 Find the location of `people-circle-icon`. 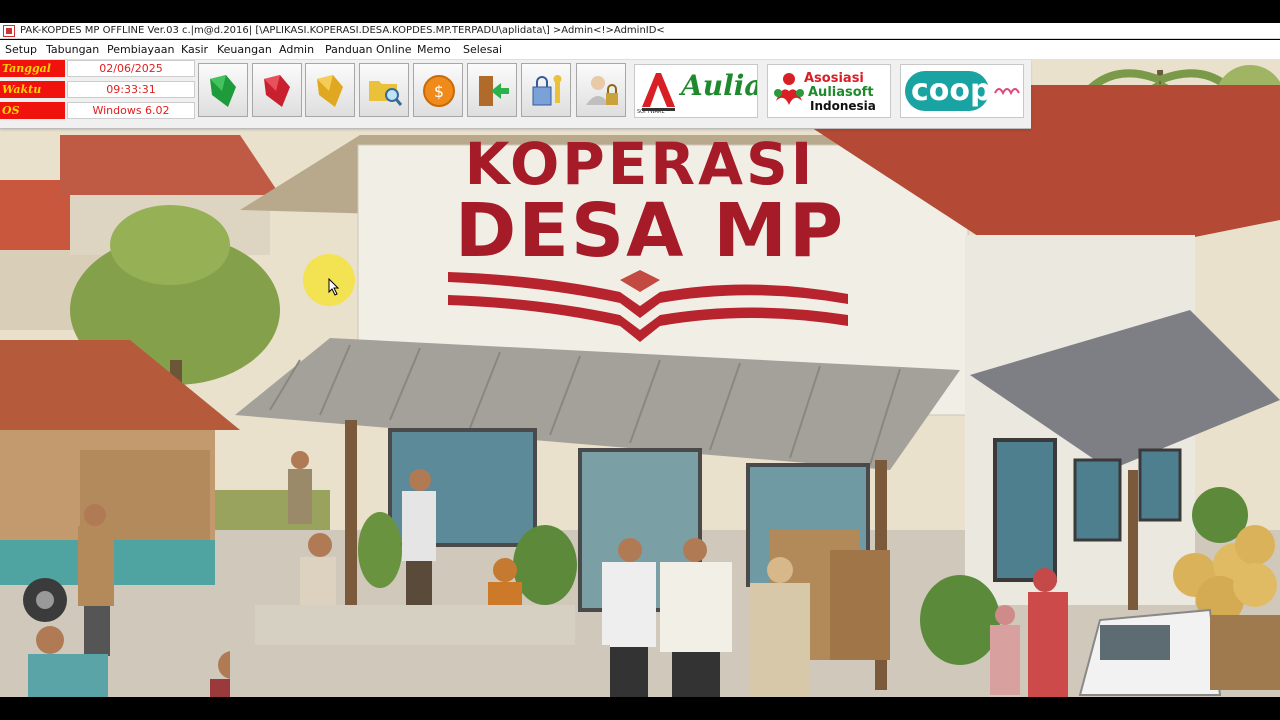

people-circle-icon is located at coordinates (789, 89).